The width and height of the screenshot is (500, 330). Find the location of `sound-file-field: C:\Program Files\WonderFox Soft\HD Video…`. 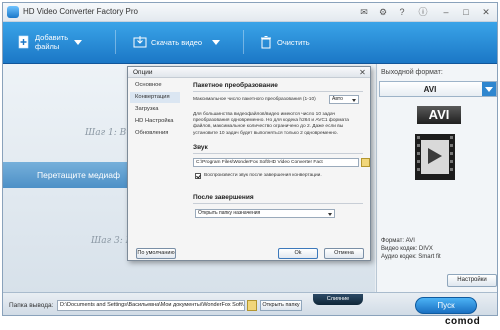

sound-file-field: C:\Program Files\WonderFox Soft\HD Video… is located at coordinates (276, 162).